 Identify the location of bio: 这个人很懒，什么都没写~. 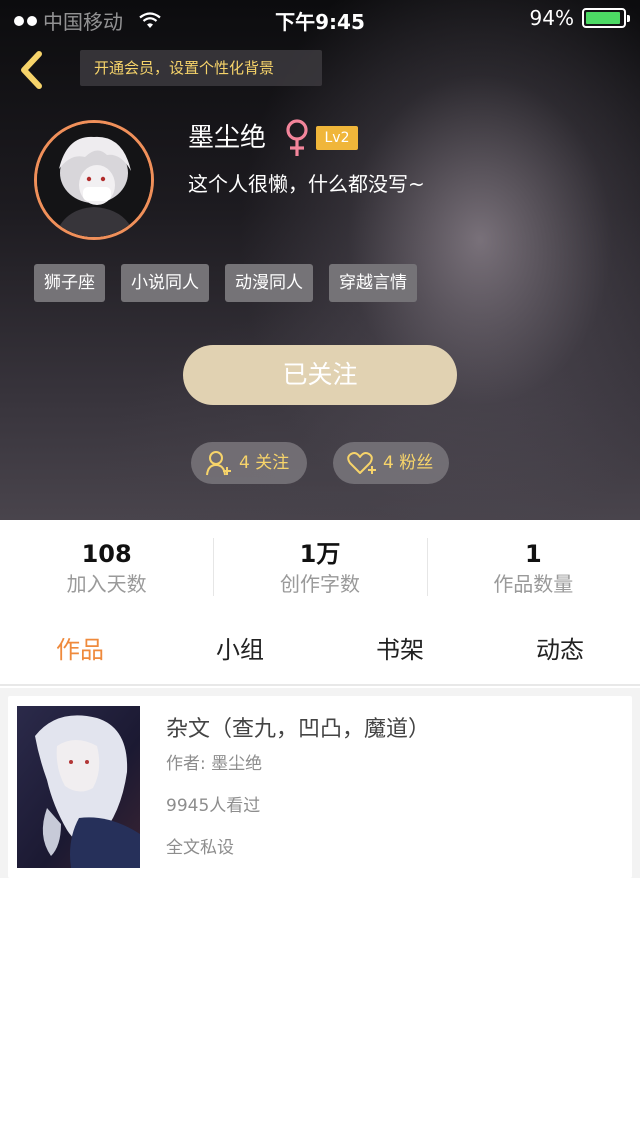
(306, 184).